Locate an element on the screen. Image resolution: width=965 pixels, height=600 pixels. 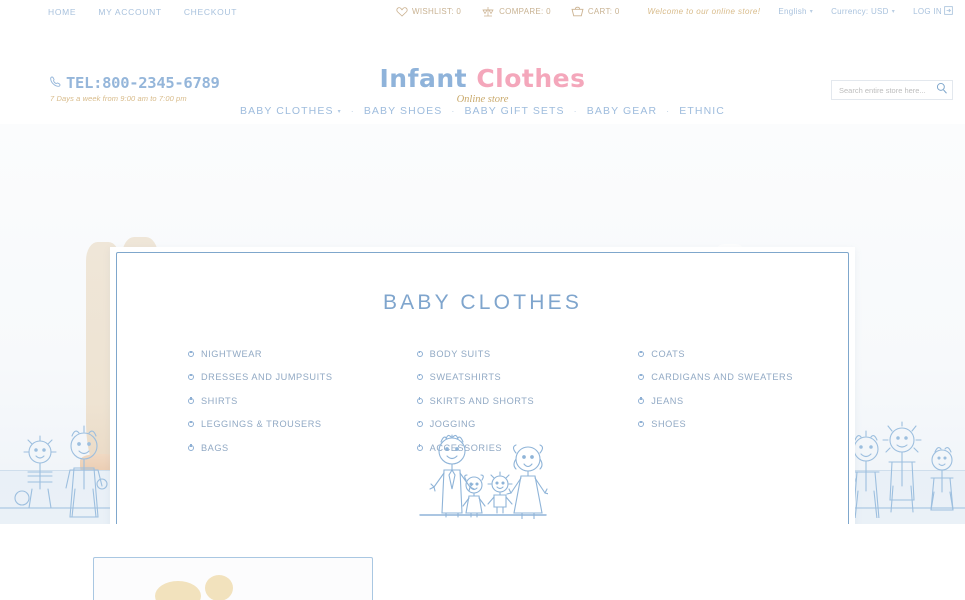
language-label: English is located at coordinates (792, 11).